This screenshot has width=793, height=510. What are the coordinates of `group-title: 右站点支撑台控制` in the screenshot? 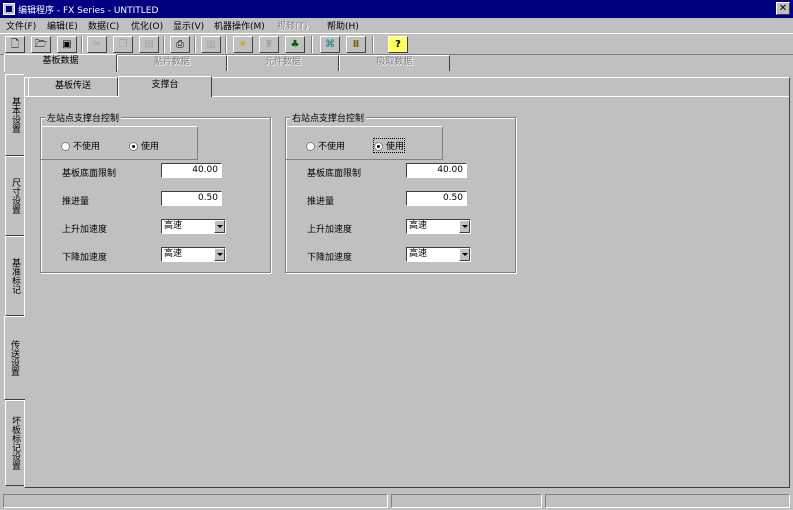 It's located at (328, 117).